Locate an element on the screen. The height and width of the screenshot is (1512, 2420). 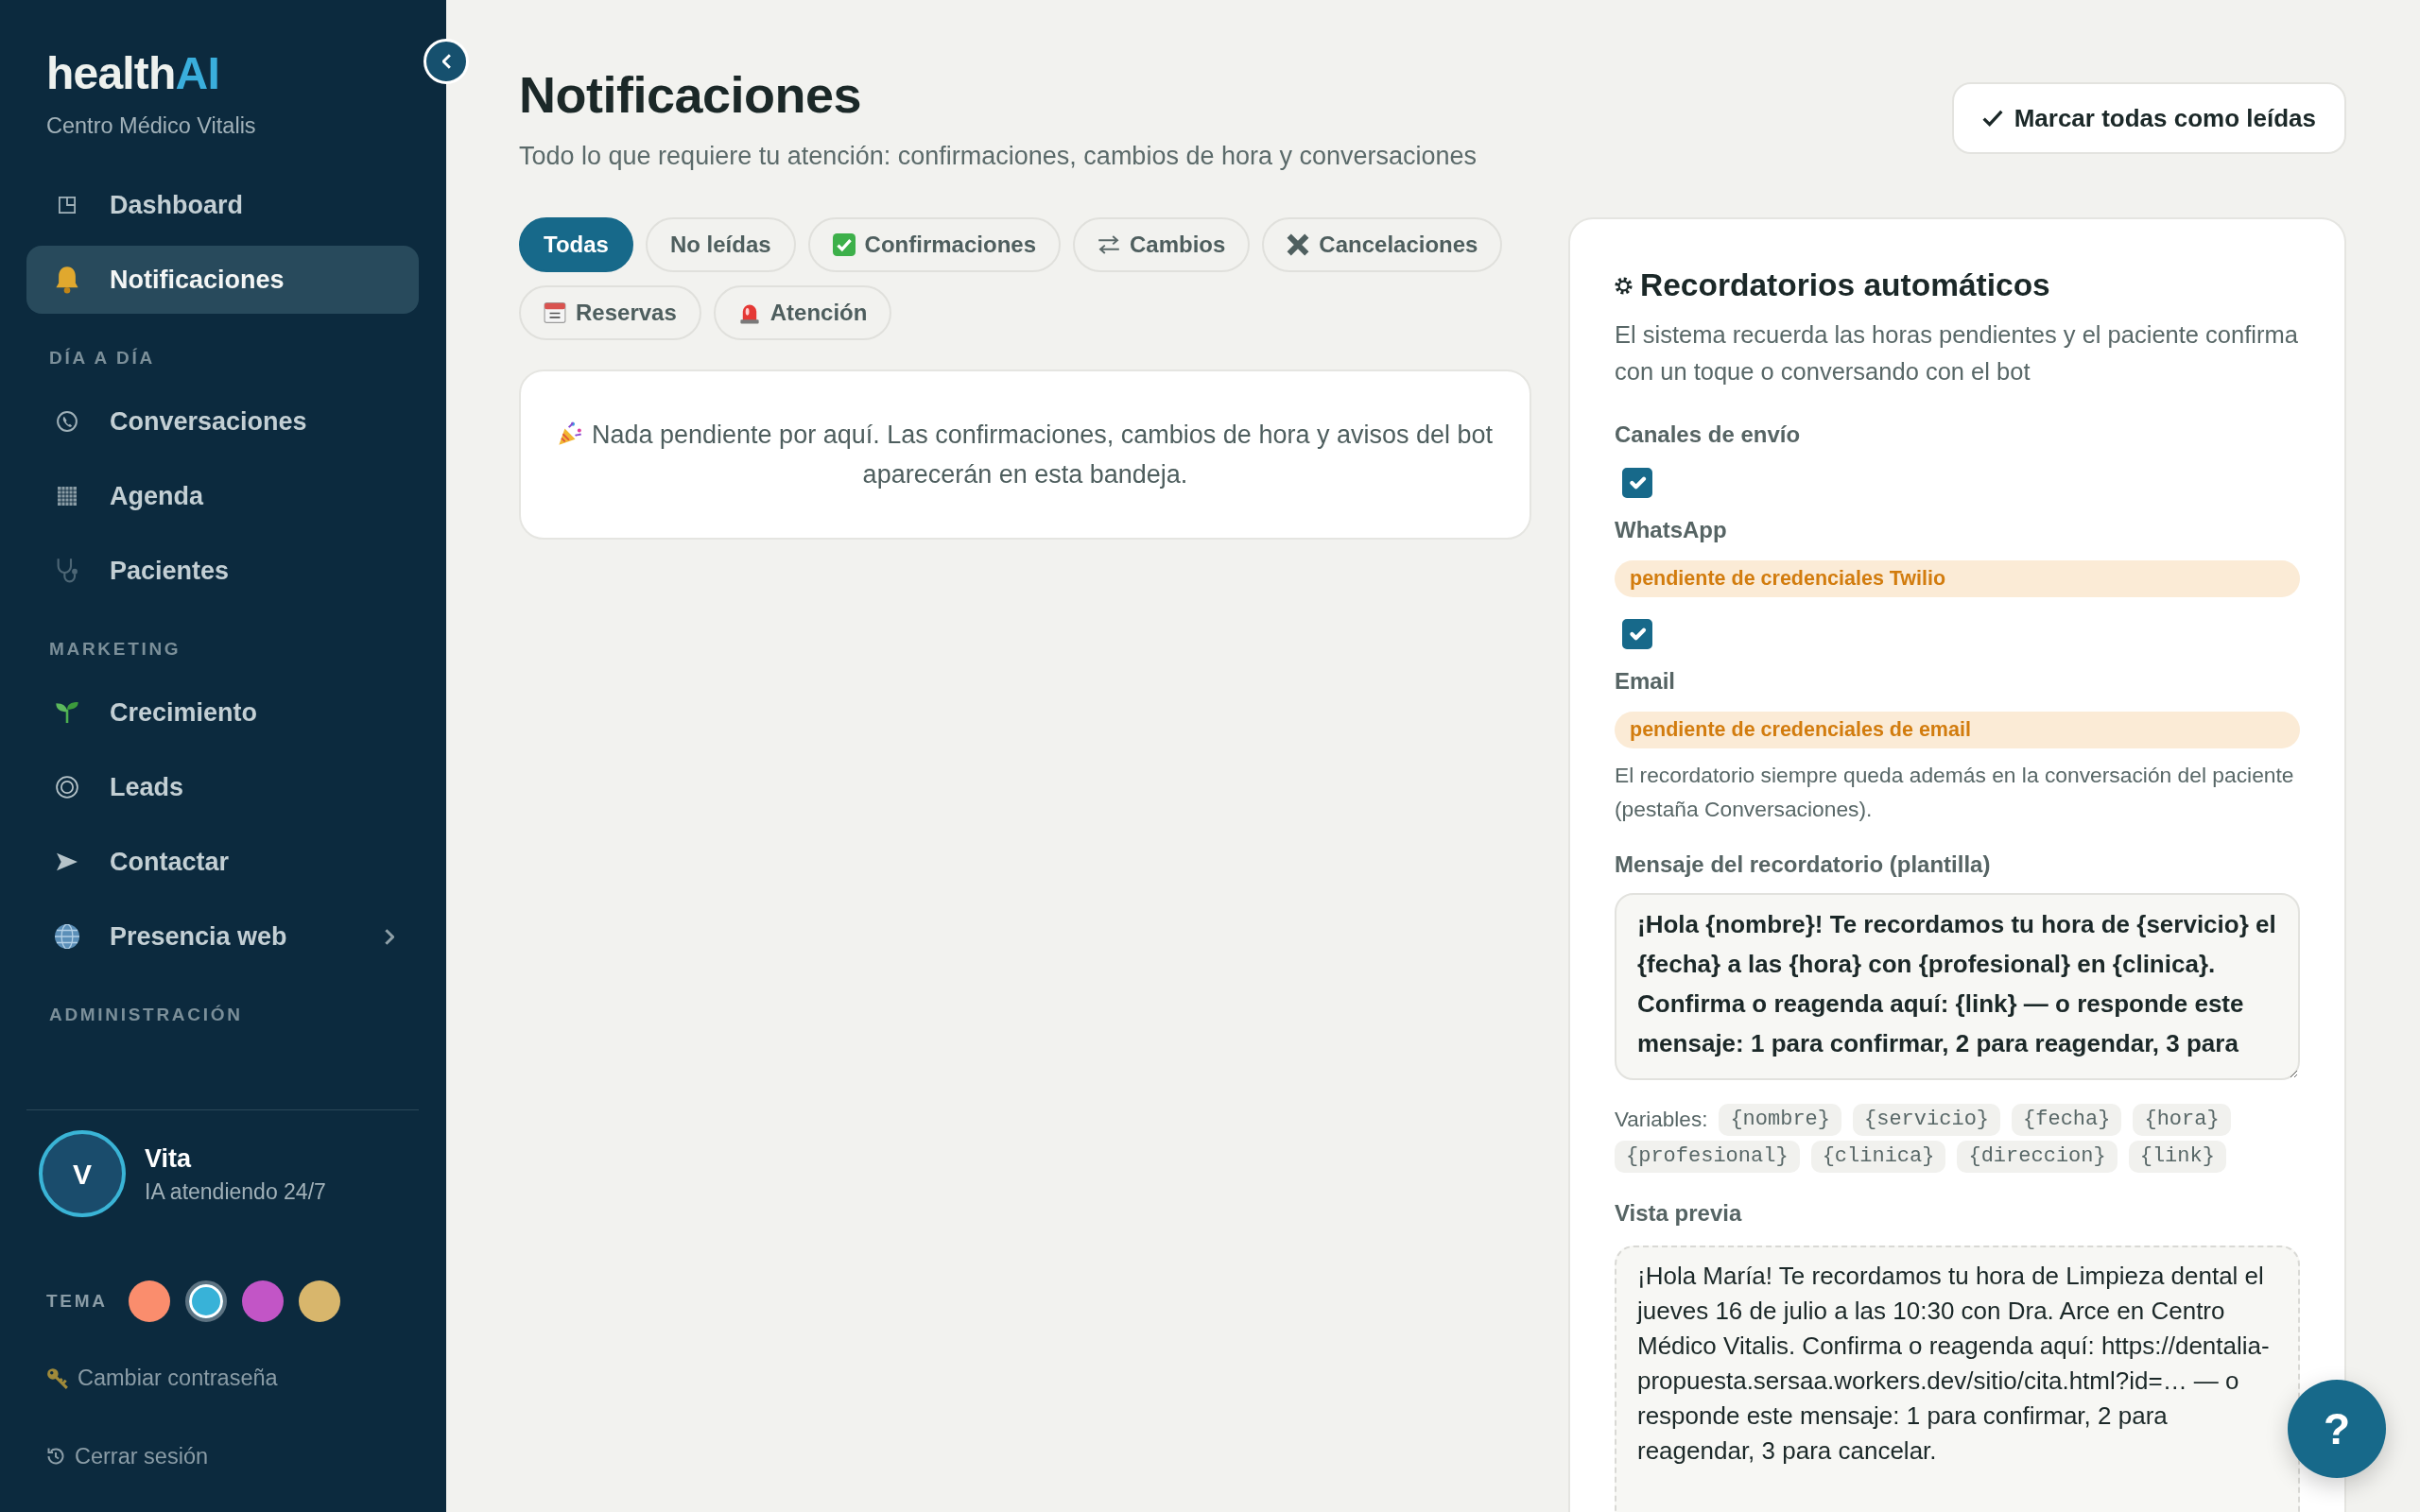
help-button: ? is located at coordinates (2337, 1429).